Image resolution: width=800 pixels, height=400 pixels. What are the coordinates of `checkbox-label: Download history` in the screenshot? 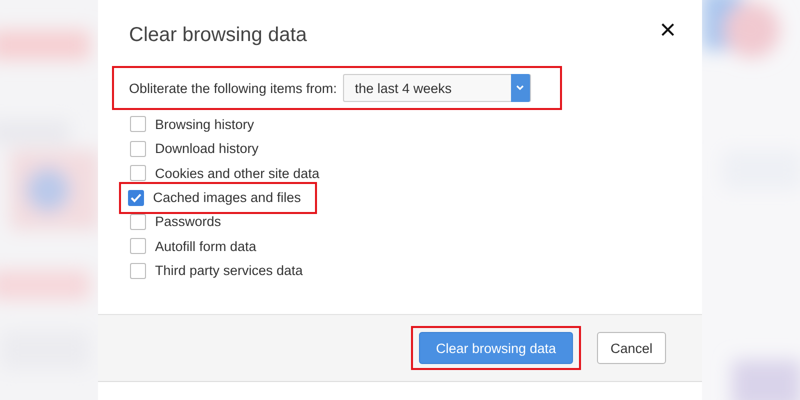 It's located at (207, 148).